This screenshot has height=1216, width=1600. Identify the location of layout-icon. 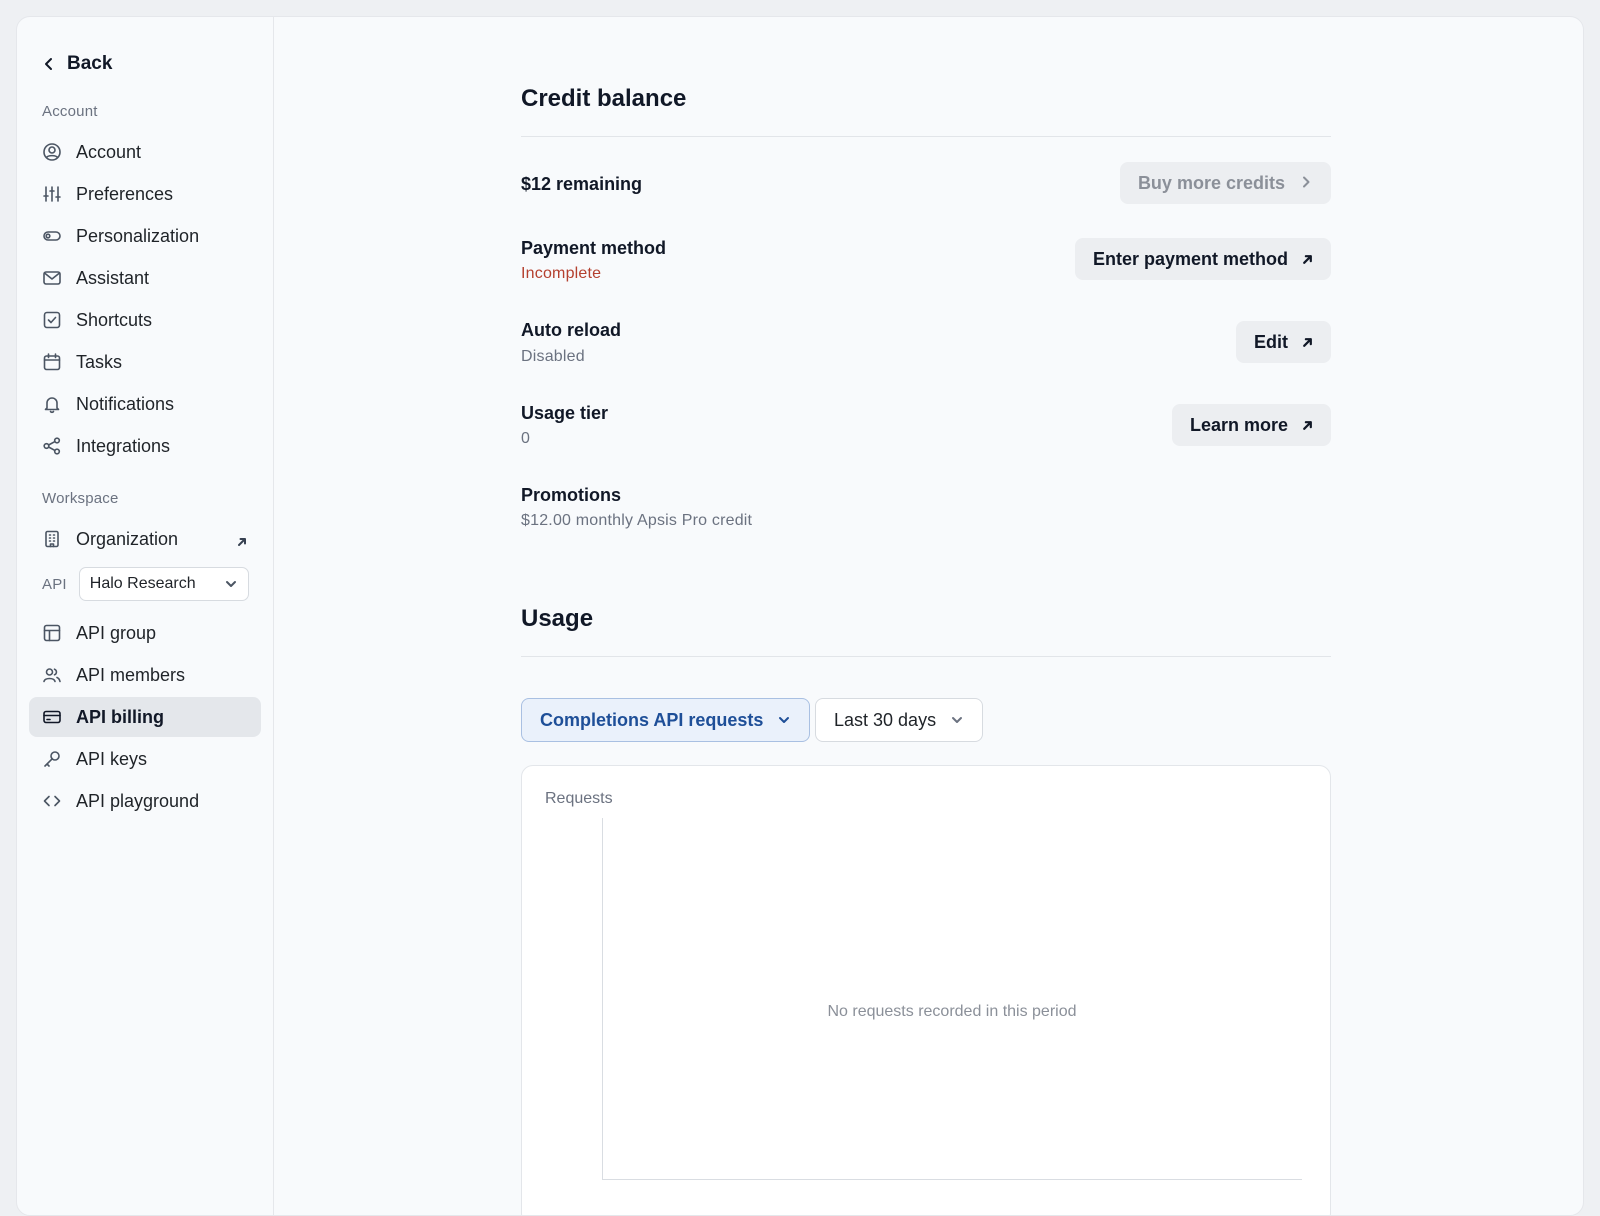
(52, 633).